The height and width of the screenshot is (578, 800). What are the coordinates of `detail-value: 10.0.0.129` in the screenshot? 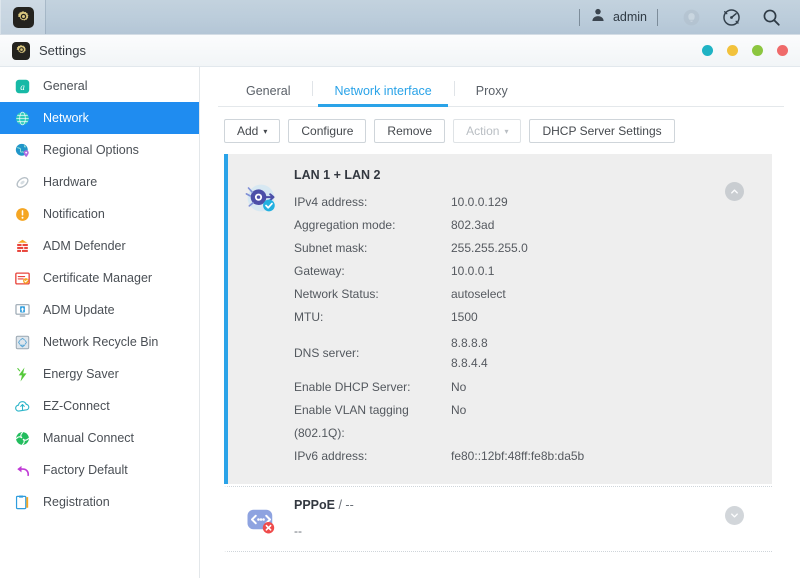 It's located at (479, 202).